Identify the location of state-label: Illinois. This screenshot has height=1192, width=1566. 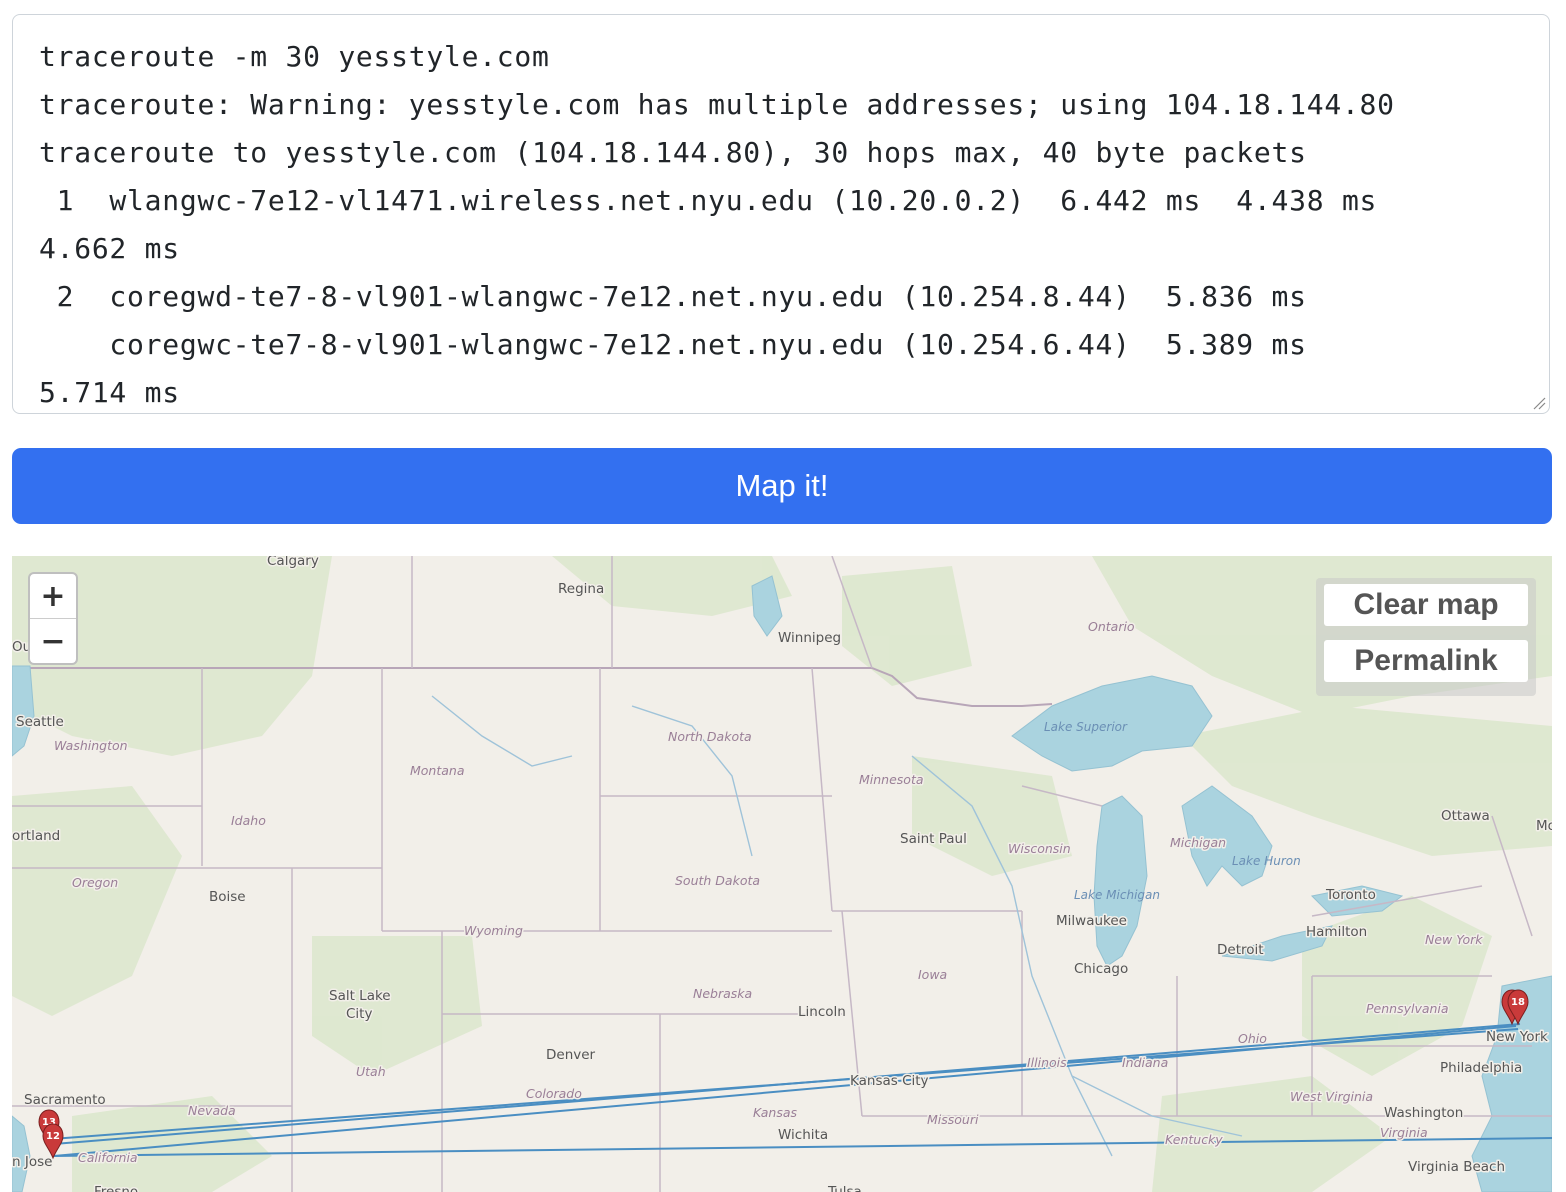
(1047, 1062).